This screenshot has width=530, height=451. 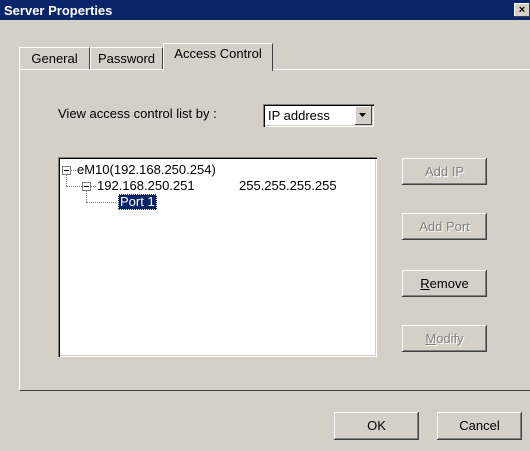 I want to click on add-port-label: Add Port, so click(x=444, y=226).